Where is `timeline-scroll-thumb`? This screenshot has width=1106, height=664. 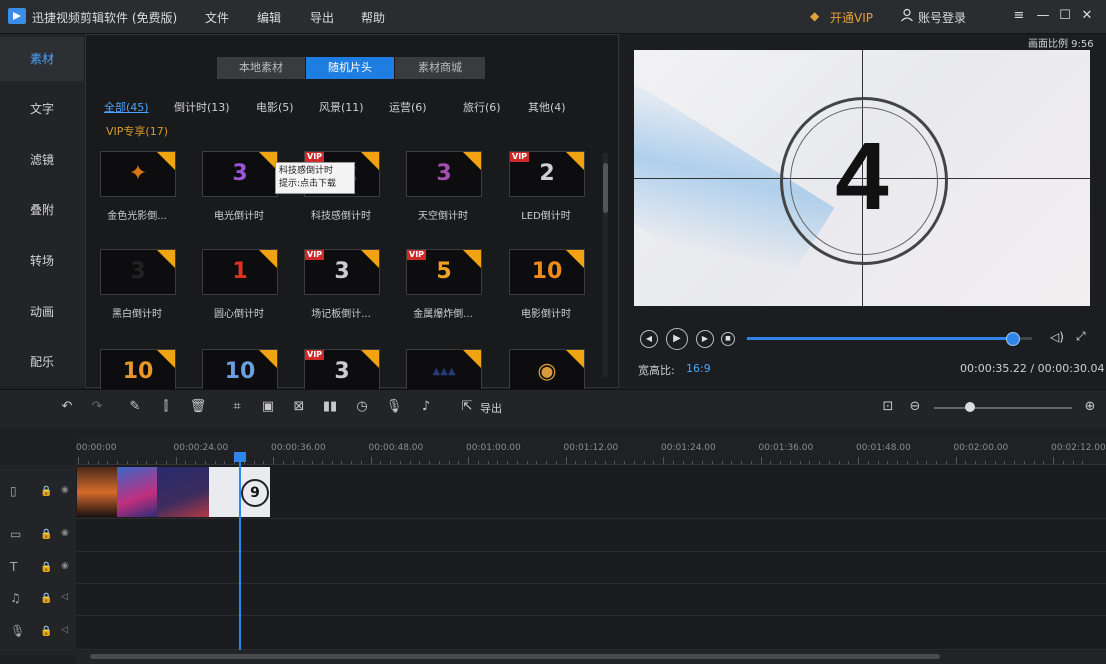 timeline-scroll-thumb is located at coordinates (515, 656).